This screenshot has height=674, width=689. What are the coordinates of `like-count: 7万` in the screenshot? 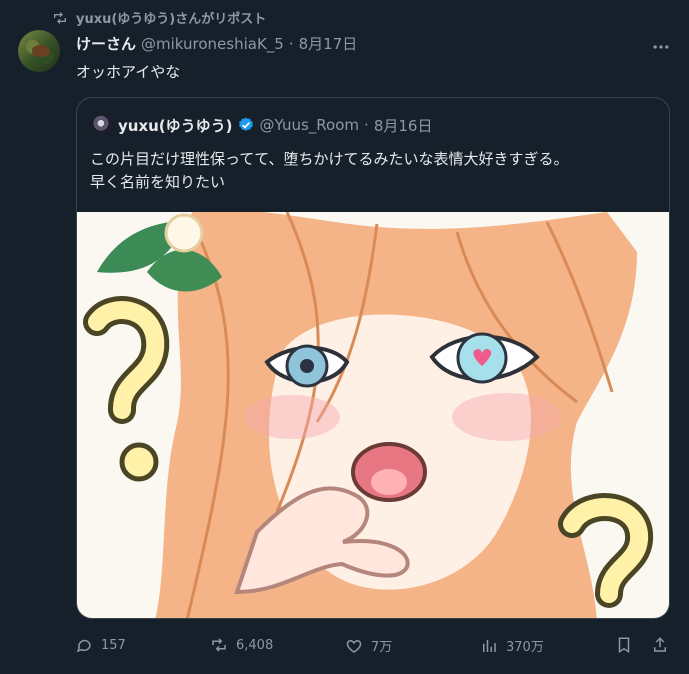 It's located at (382, 647).